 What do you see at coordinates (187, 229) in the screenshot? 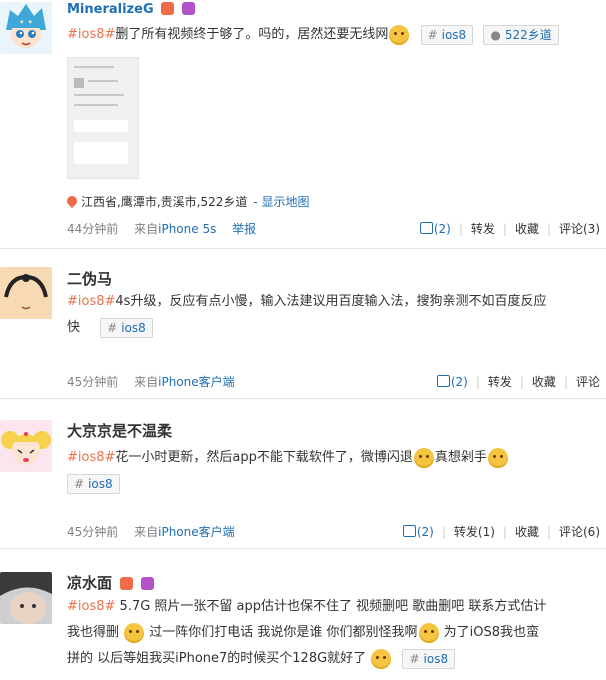
I see `source-link: iPhone 5s` at bounding box center [187, 229].